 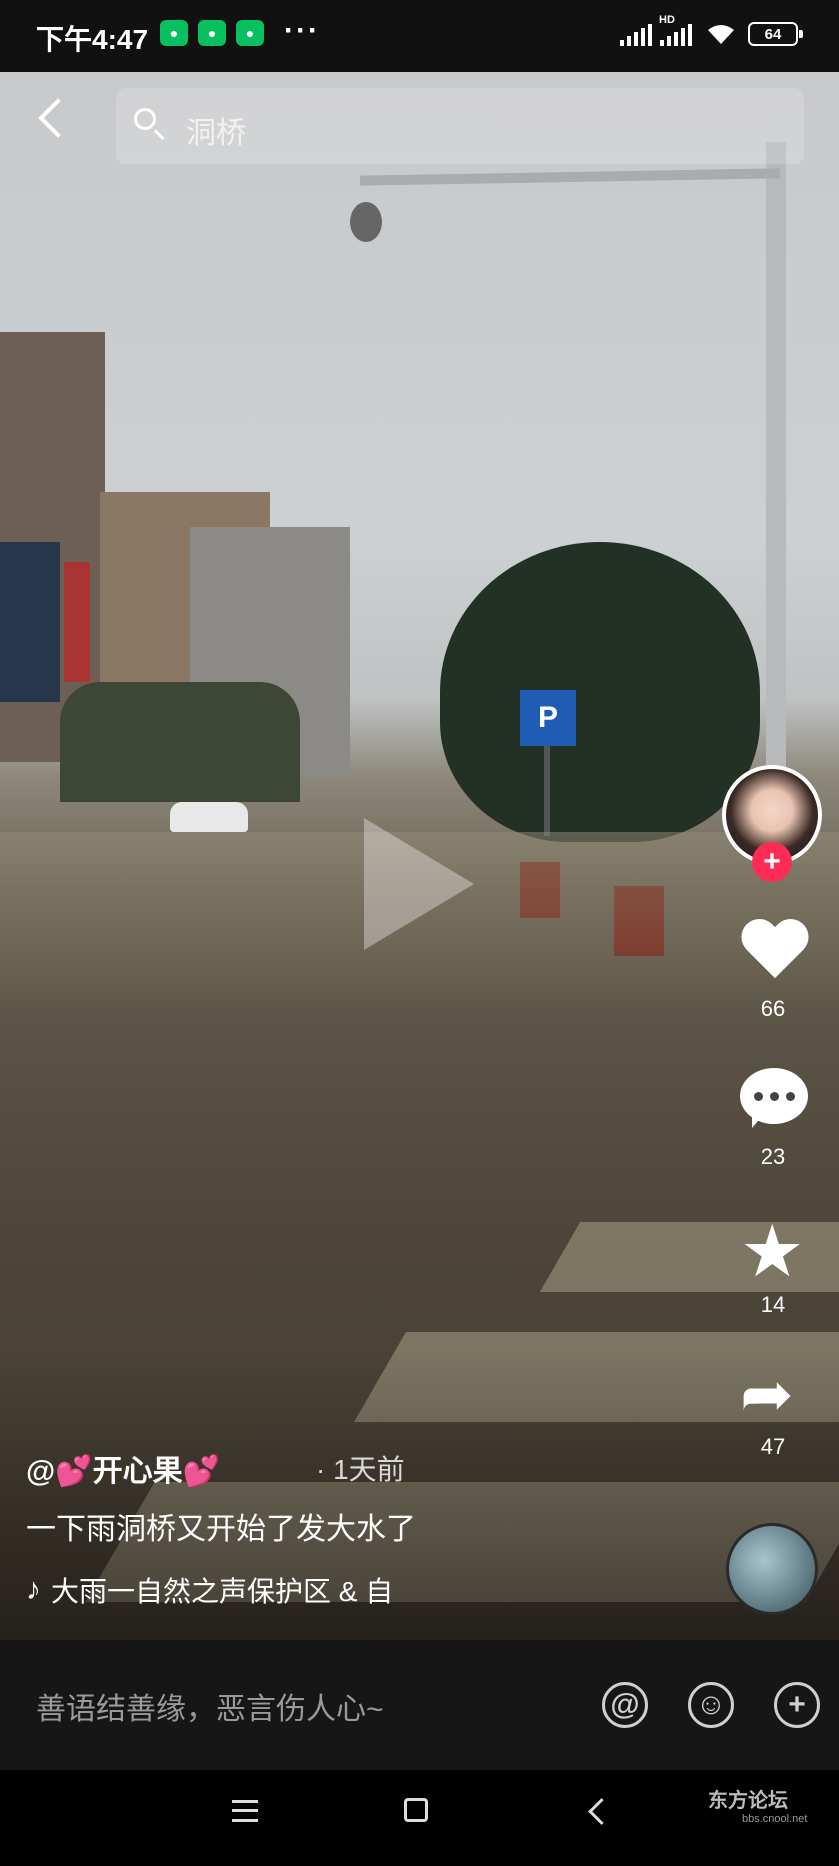 I want to click on post-time: · 1天前, so click(x=360, y=1469).